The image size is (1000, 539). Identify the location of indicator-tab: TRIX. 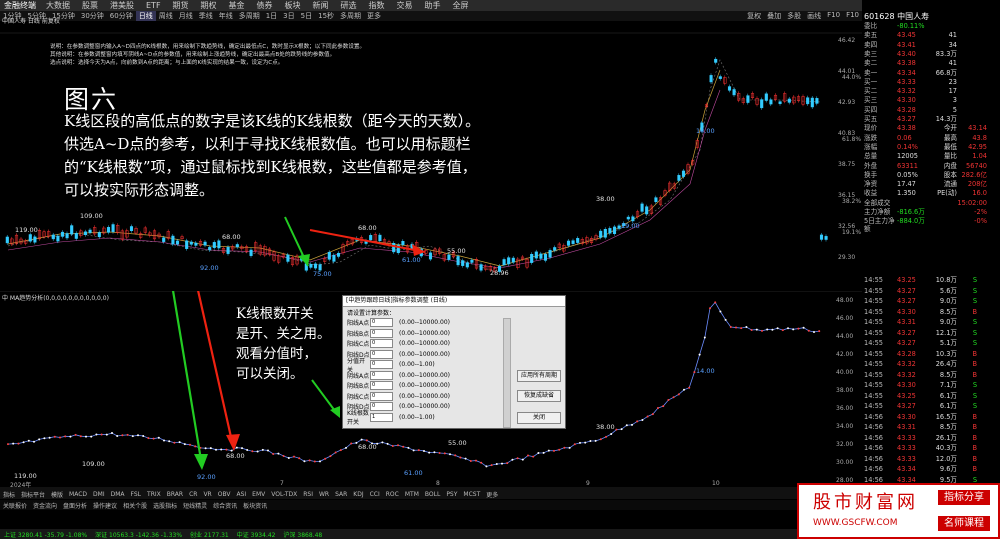
(154, 494).